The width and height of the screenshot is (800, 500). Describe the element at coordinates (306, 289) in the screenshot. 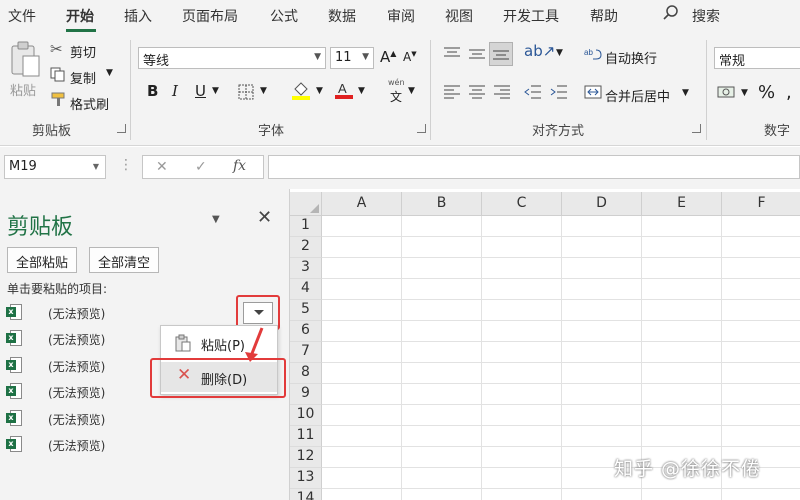

I see `row-header: 4` at that location.